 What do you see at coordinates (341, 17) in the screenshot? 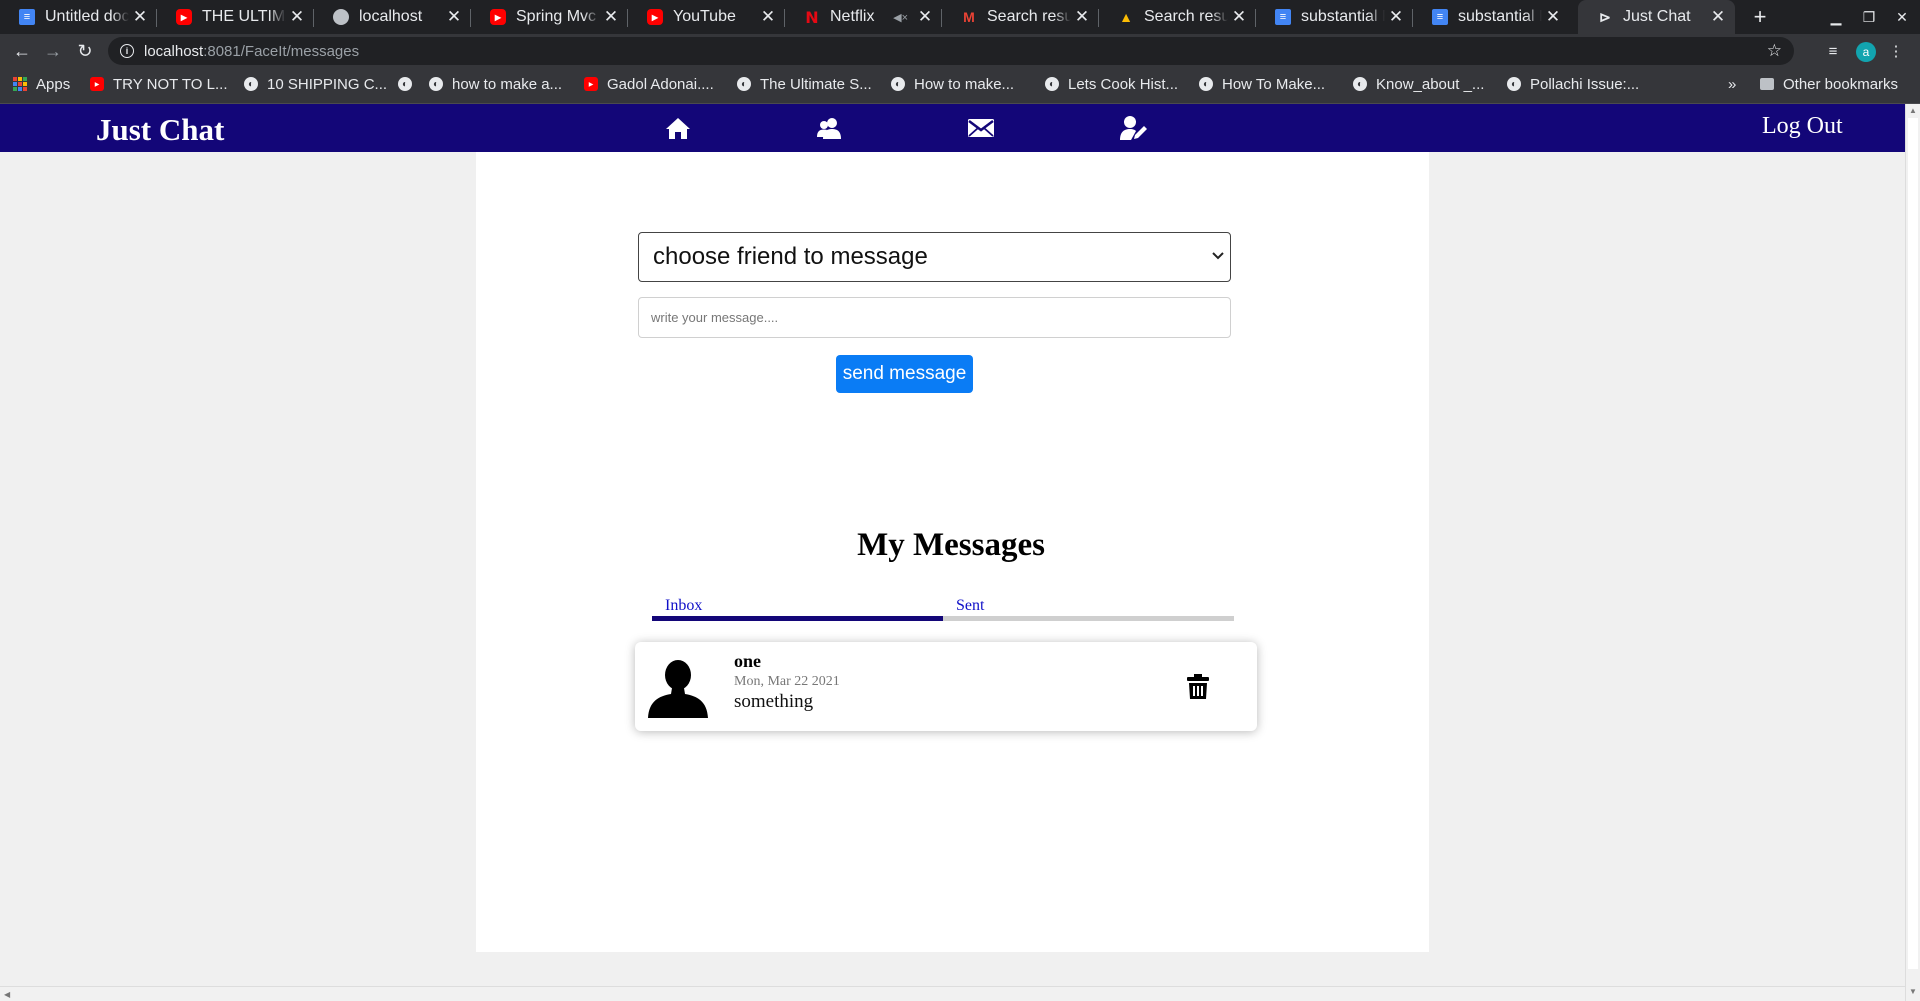
I see `globe-icon` at bounding box center [341, 17].